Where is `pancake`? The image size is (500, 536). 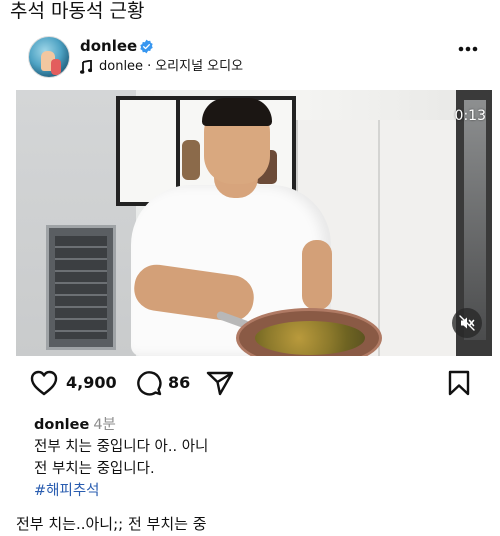
pancake is located at coordinates (310, 338).